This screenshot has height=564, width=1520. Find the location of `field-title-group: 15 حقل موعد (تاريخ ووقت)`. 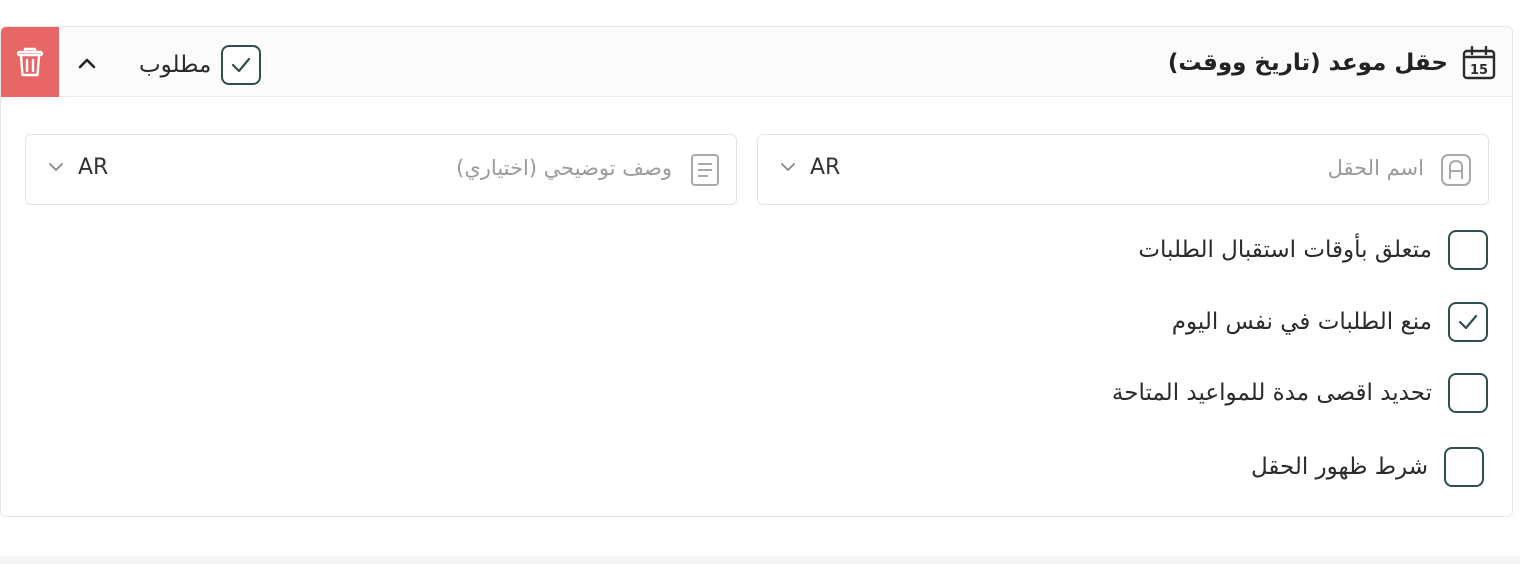

field-title-group: 15 حقل موعد (تاريخ ووقت) is located at coordinates (1332, 63).